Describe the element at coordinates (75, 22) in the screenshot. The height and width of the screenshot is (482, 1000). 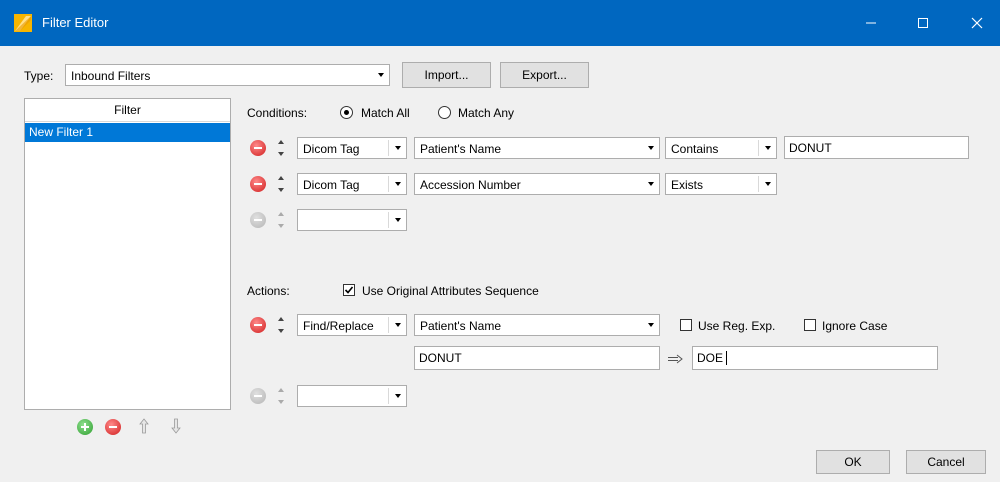
I see `window-title: Filter Editor` at that location.